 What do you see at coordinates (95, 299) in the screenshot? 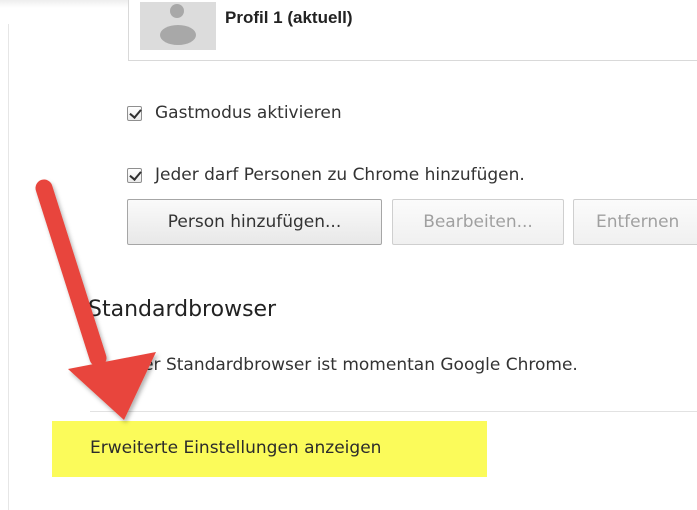
I see `annotation-arrow-icon` at bounding box center [95, 299].